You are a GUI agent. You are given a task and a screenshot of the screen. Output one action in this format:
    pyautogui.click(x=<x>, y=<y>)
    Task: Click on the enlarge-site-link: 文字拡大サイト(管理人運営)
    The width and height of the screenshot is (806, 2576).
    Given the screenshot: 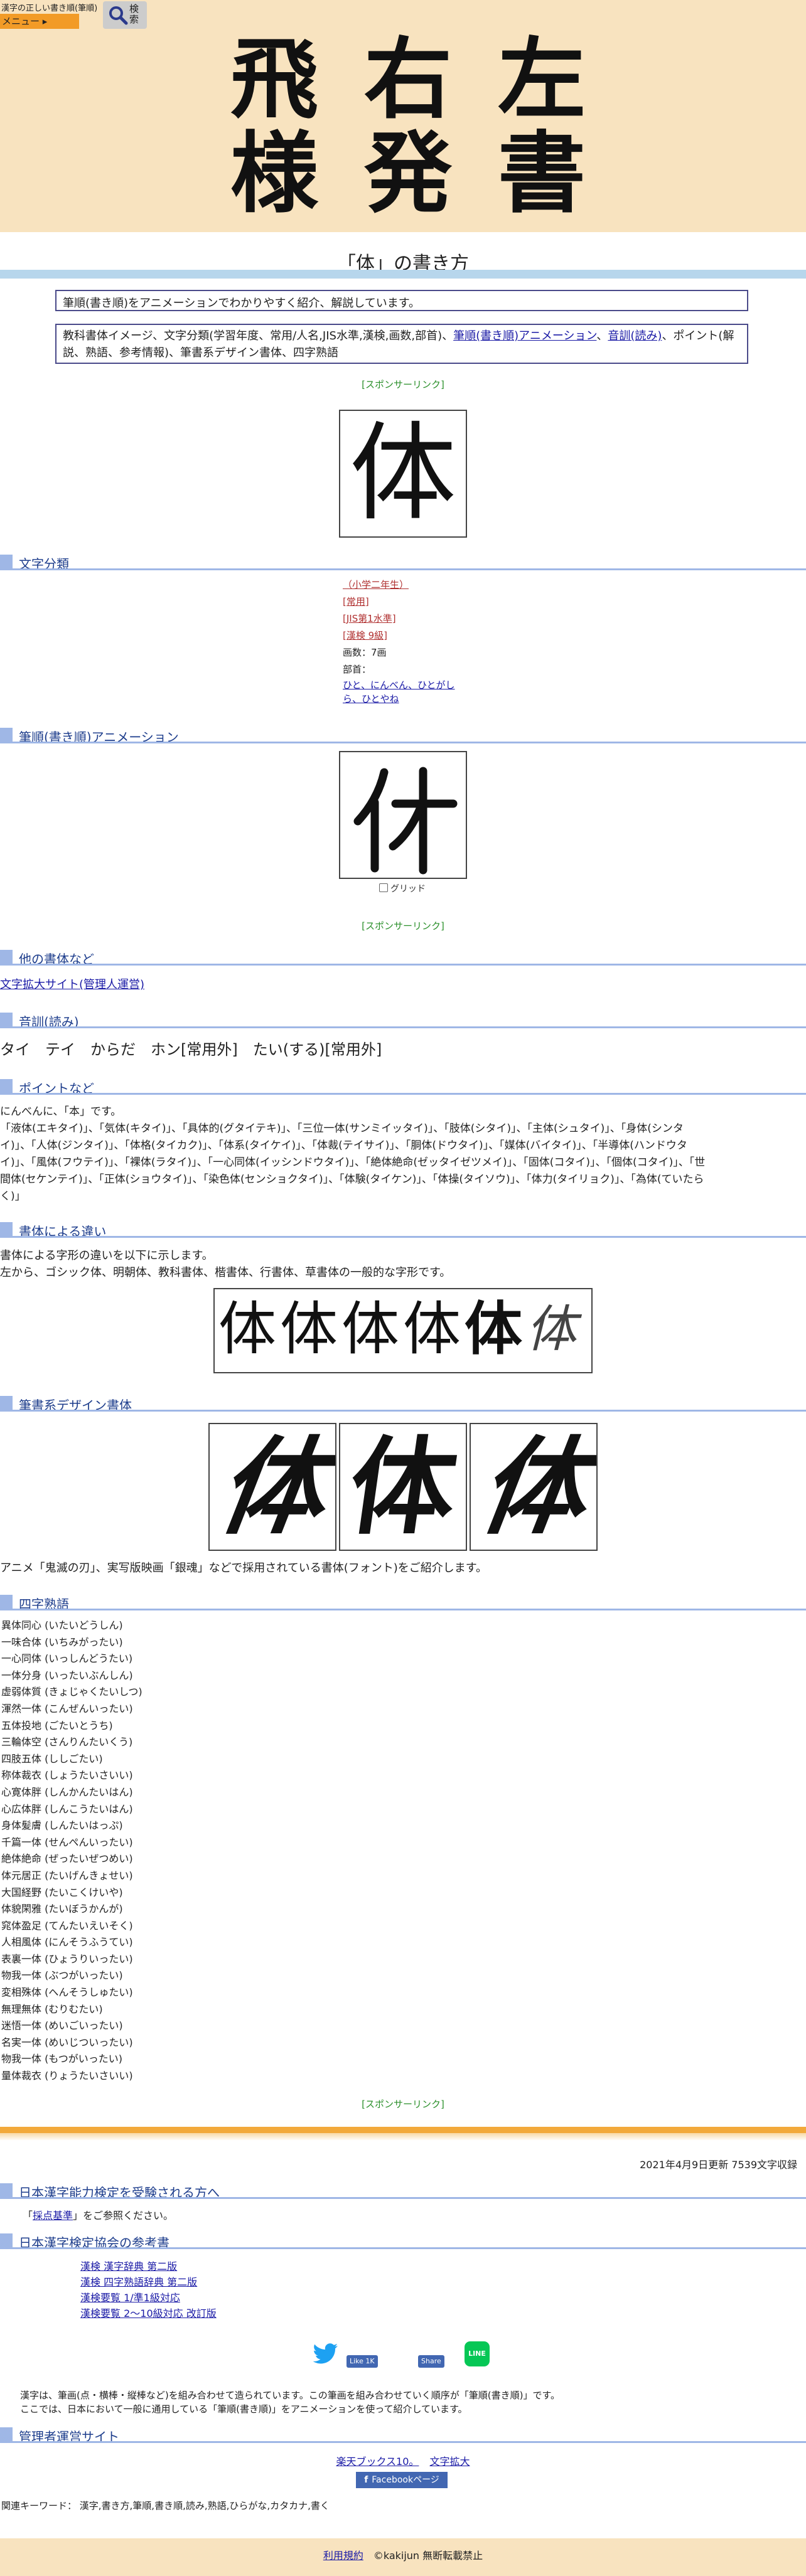 What is the action you would take?
    pyautogui.click(x=72, y=984)
    